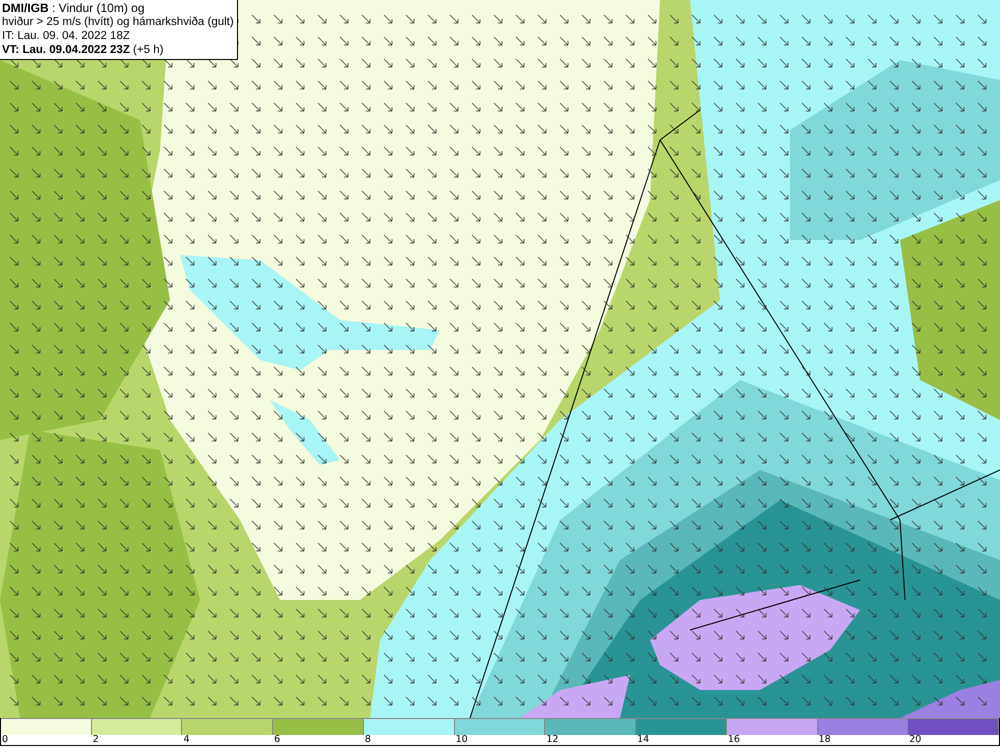  I want to click on info-text: hviður > 25 m/s (hvítt) og hámarkshviða (gult), so click(118, 22).